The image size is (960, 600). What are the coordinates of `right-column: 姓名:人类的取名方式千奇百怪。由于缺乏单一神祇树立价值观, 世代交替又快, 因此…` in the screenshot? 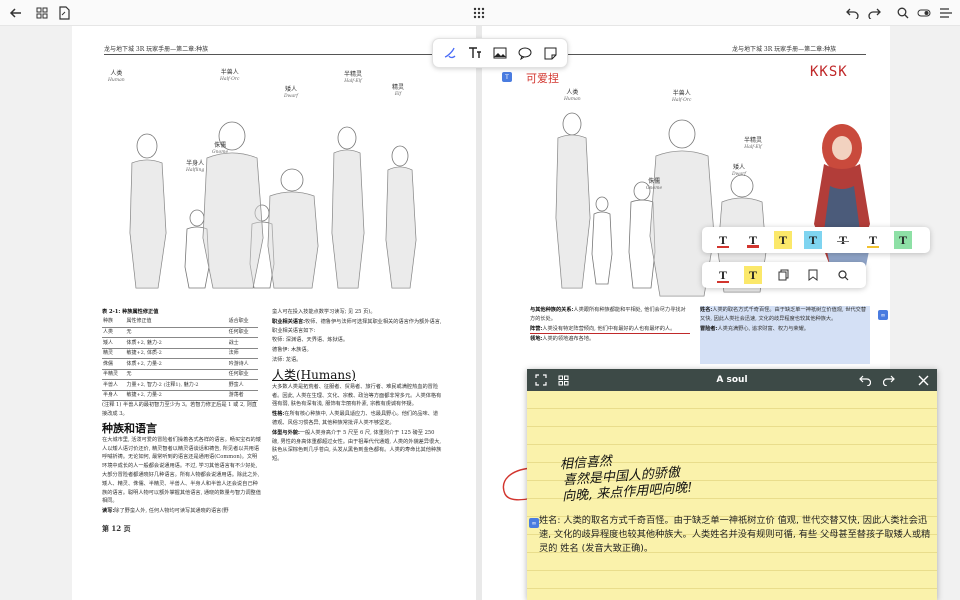 It's located at (785, 320).